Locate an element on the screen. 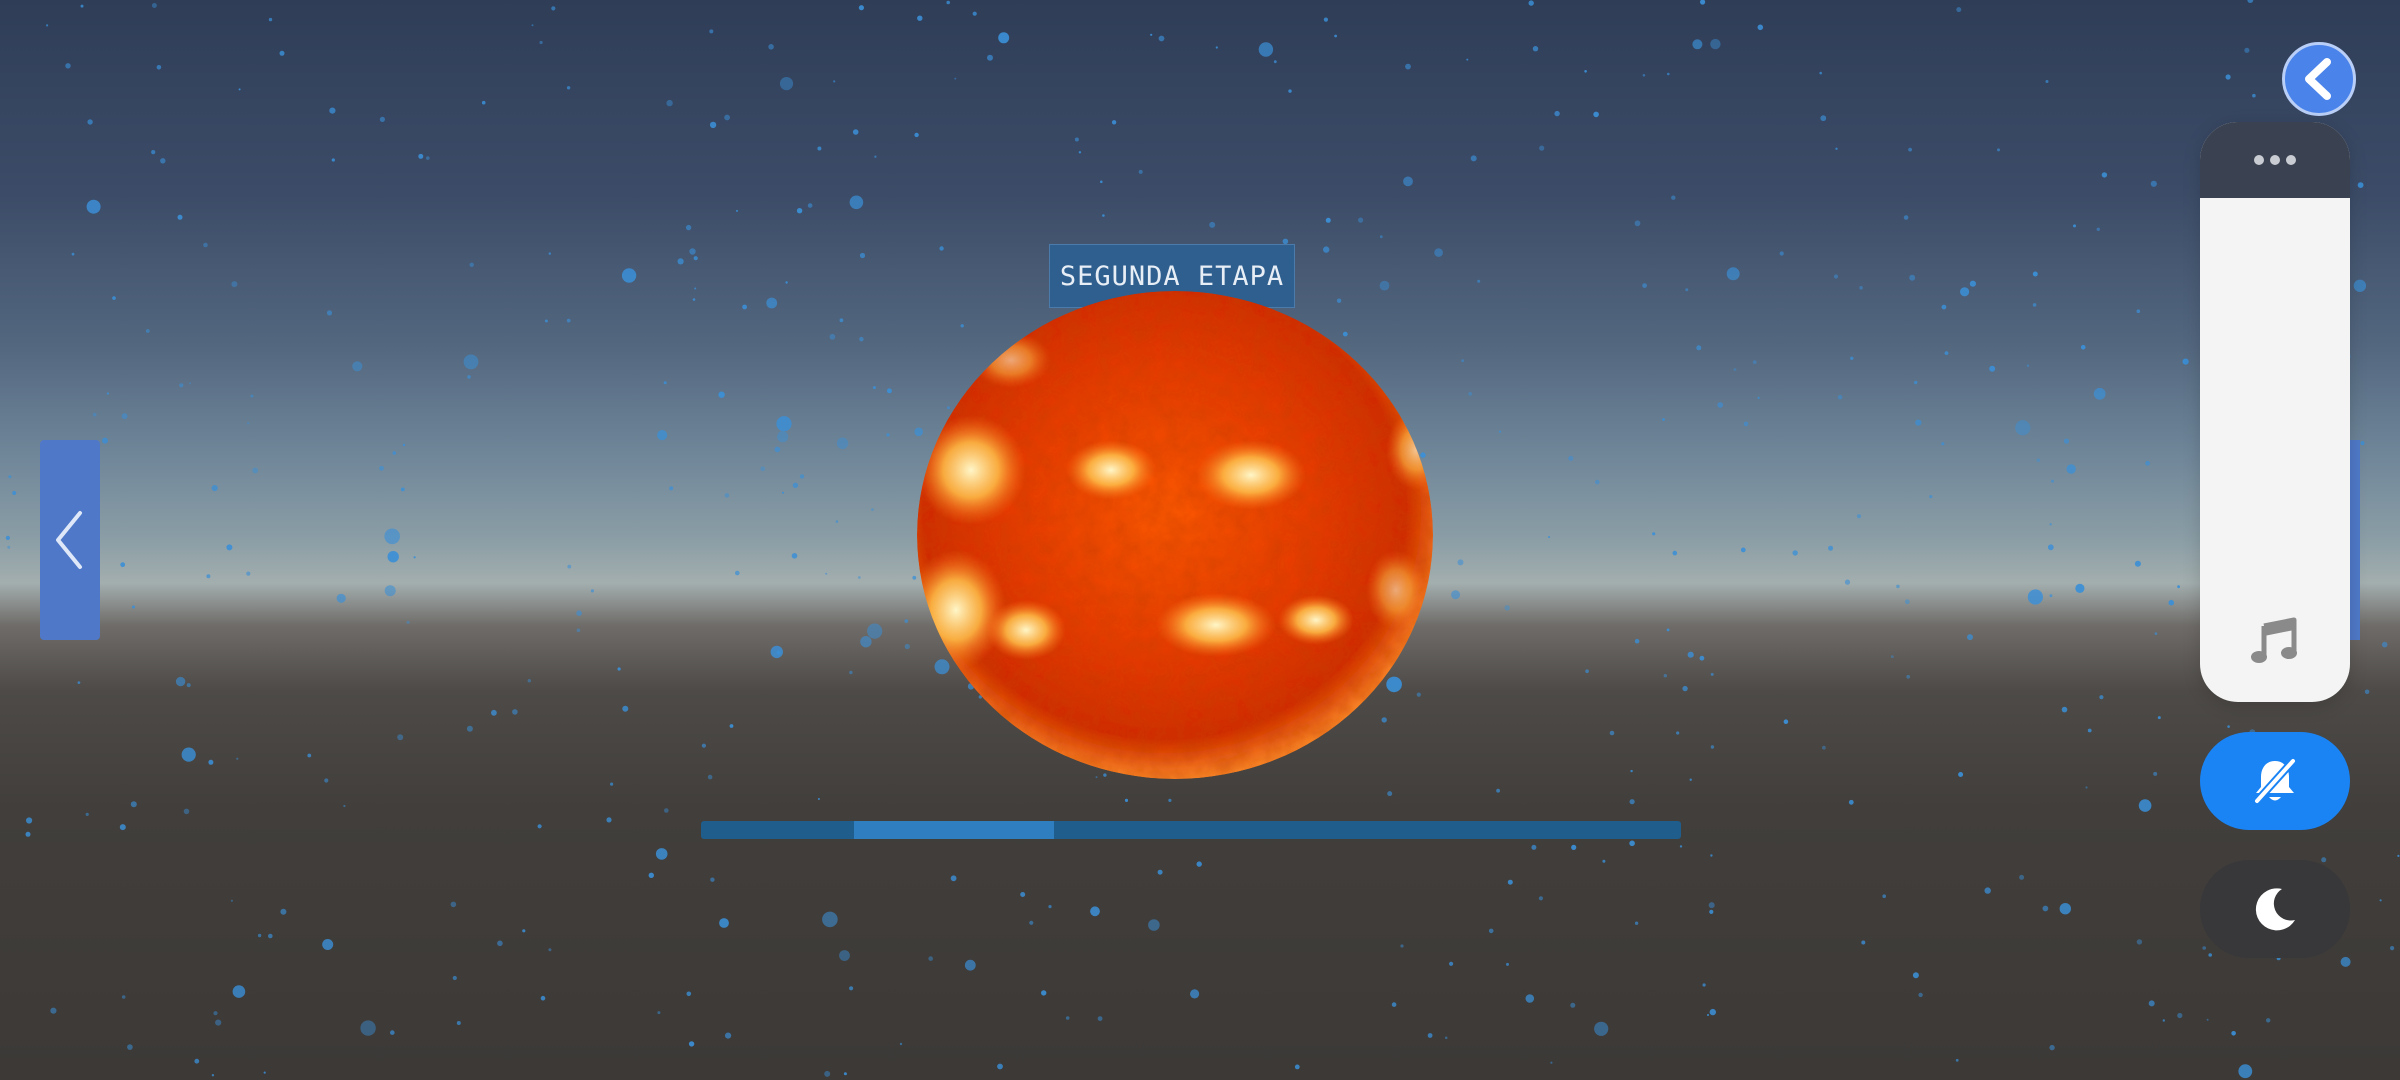 The height and width of the screenshot is (1080, 2400). stage-progress-bar is located at coordinates (1191, 830).